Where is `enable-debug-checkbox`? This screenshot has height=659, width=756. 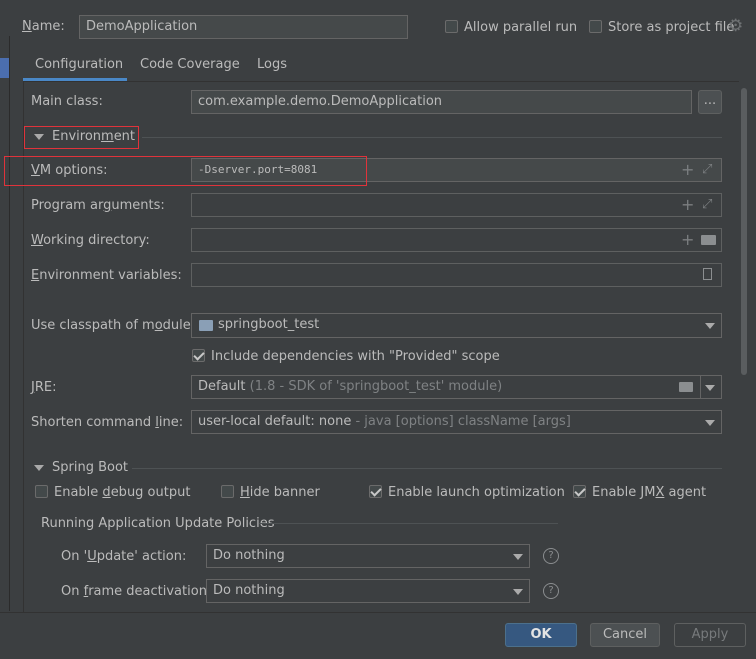 enable-debug-checkbox is located at coordinates (41, 491).